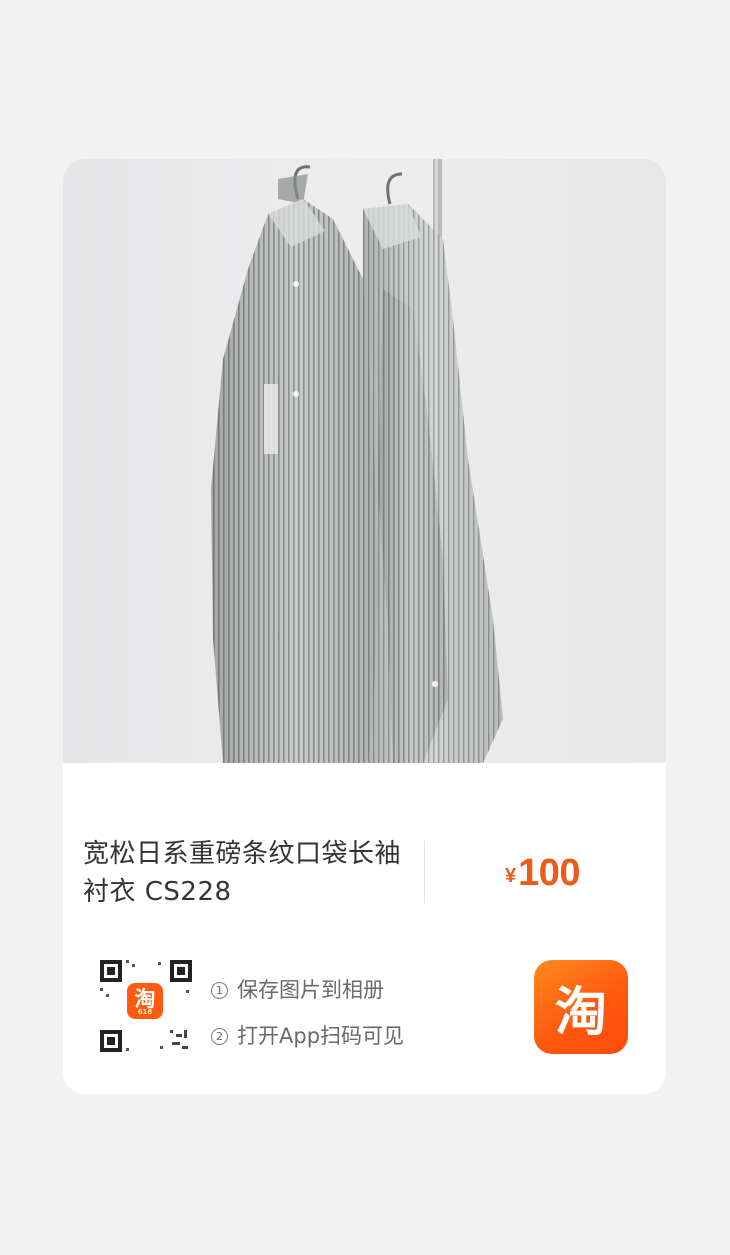 This screenshot has height=1255, width=730. I want to click on step-number-1: 1, so click(219, 990).